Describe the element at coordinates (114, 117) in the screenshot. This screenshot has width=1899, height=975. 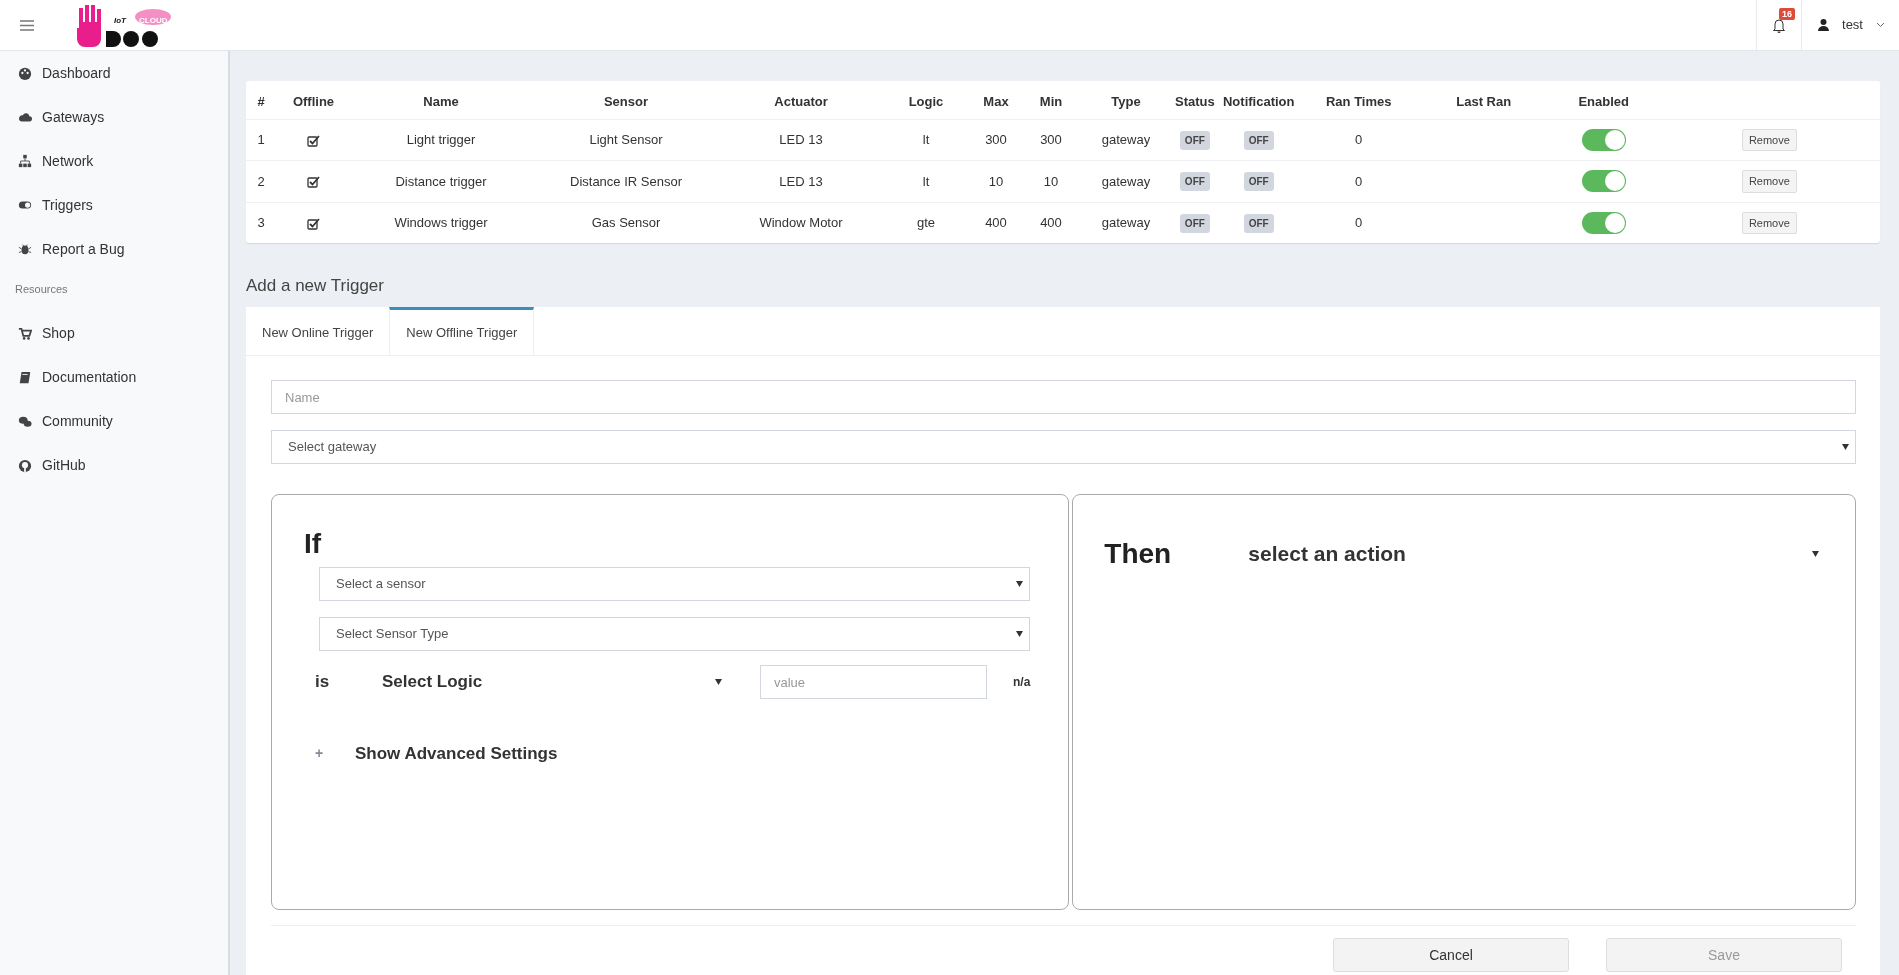
I see `sidebar-item: Gateways` at that location.